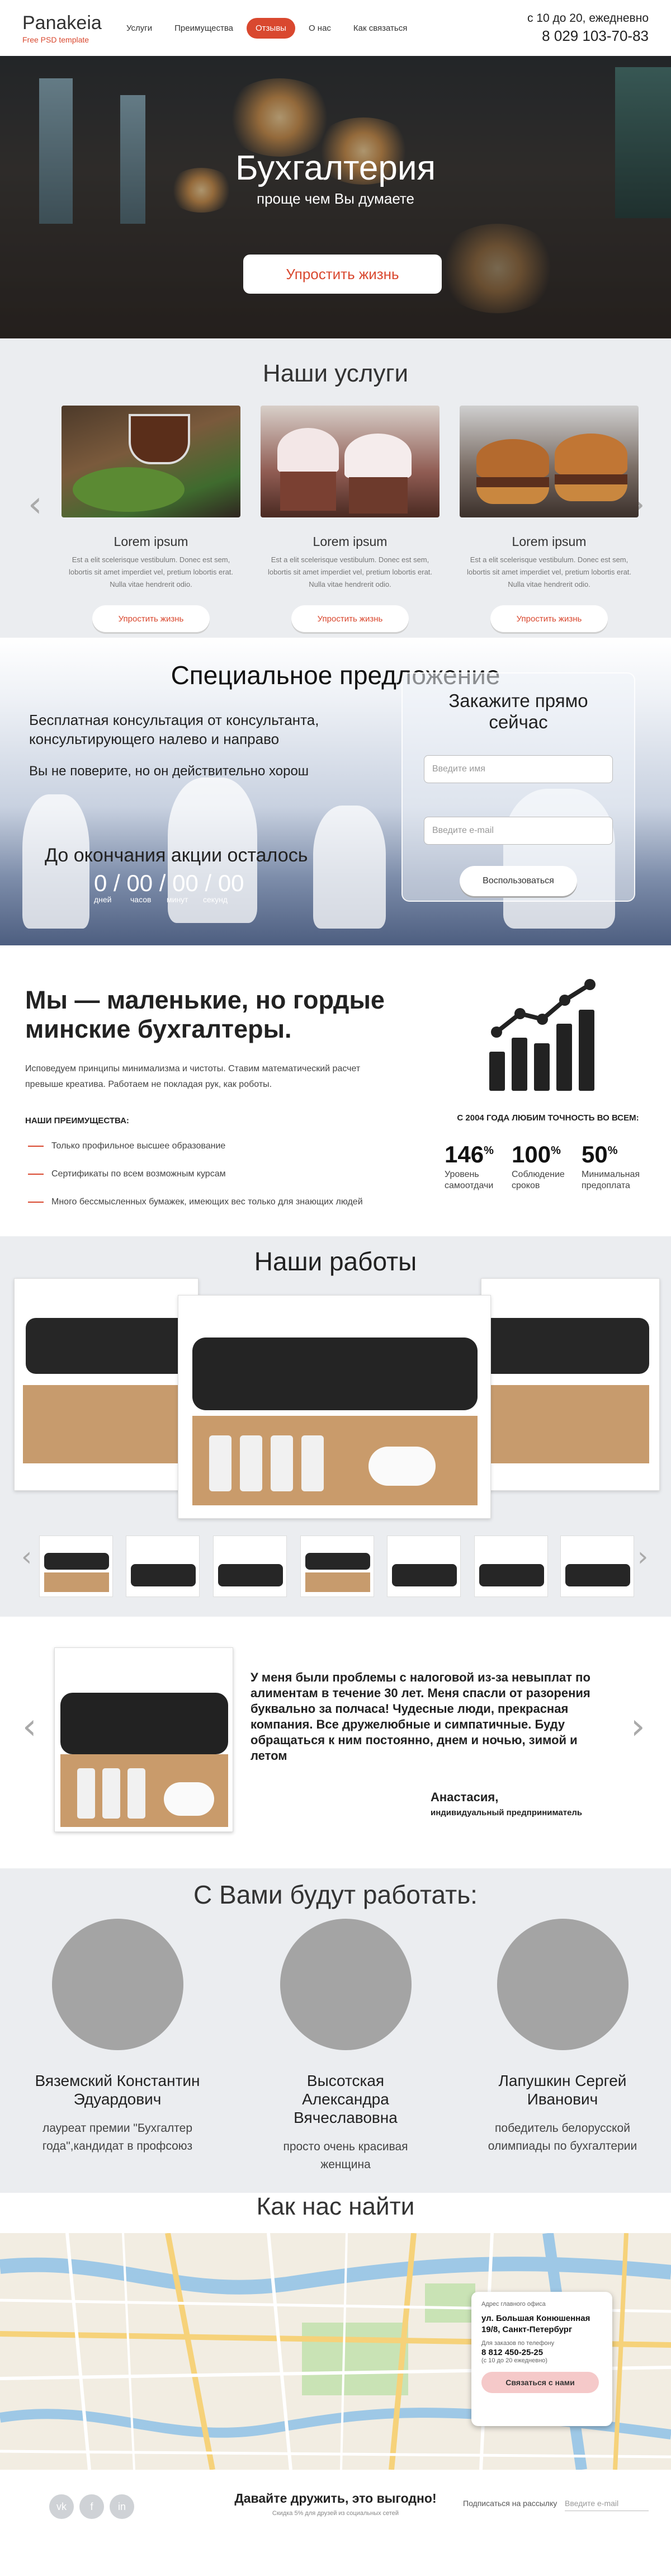 This screenshot has height=2576, width=671. Describe the element at coordinates (549, 461) in the screenshot. I see `service-image-burgers` at that location.